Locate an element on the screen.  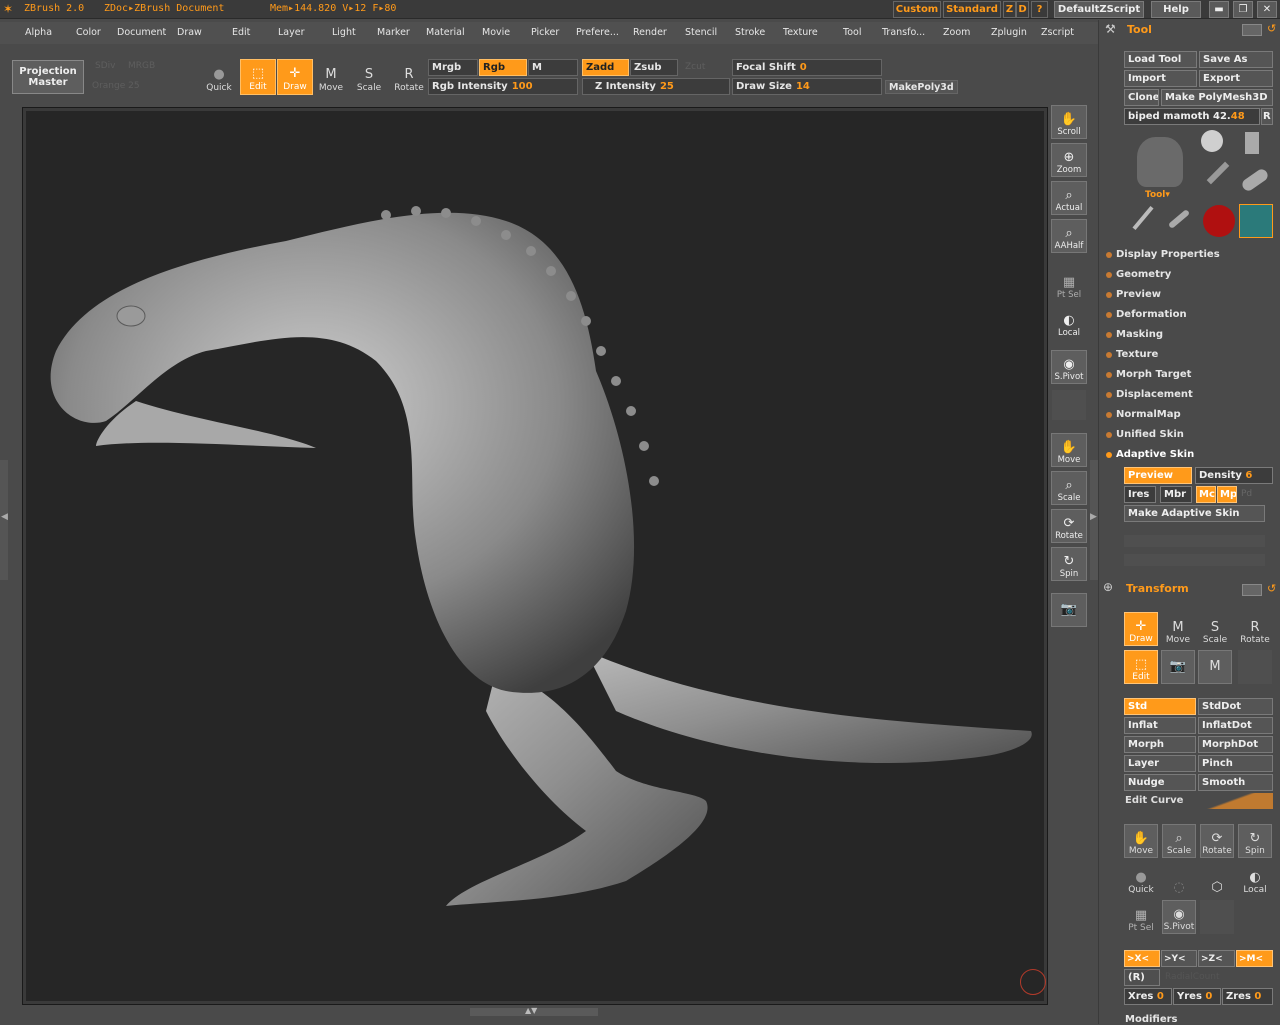
transform-scale-button: S Scale is located at coordinates (1215, 629).